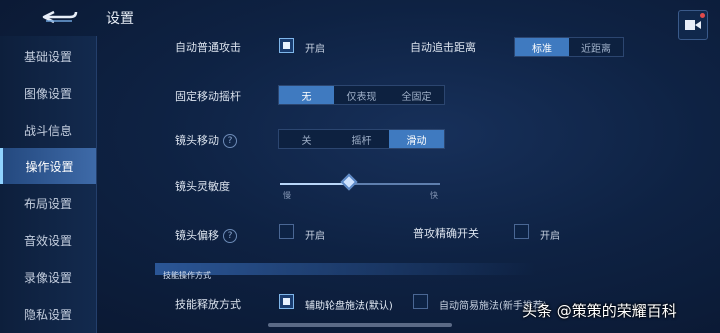  I want to click on camera-move-label-text: 镜头移动, so click(197, 140).